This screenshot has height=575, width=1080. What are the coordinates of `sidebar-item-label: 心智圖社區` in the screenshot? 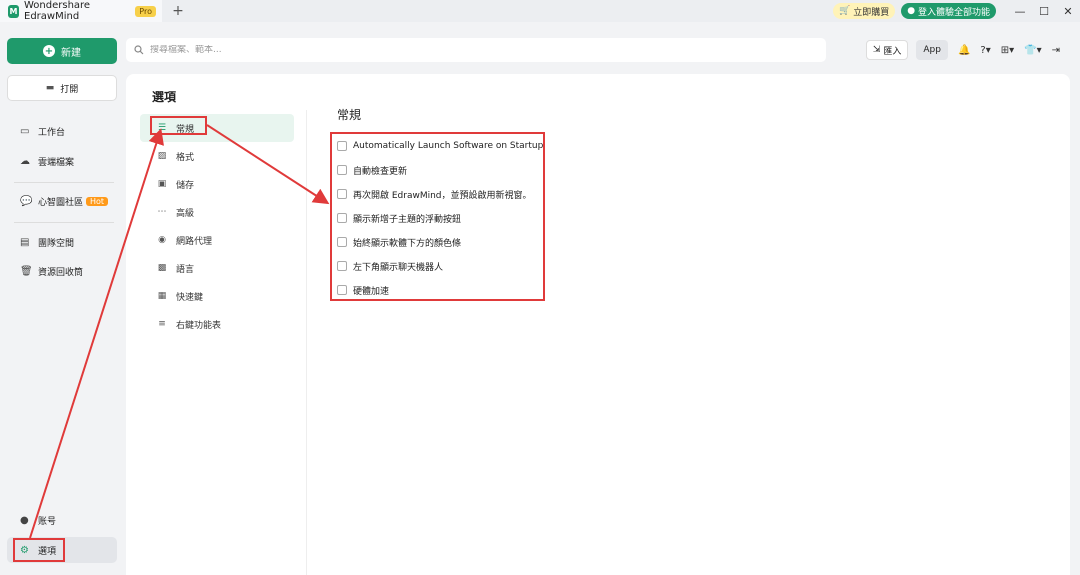 It's located at (61, 203).